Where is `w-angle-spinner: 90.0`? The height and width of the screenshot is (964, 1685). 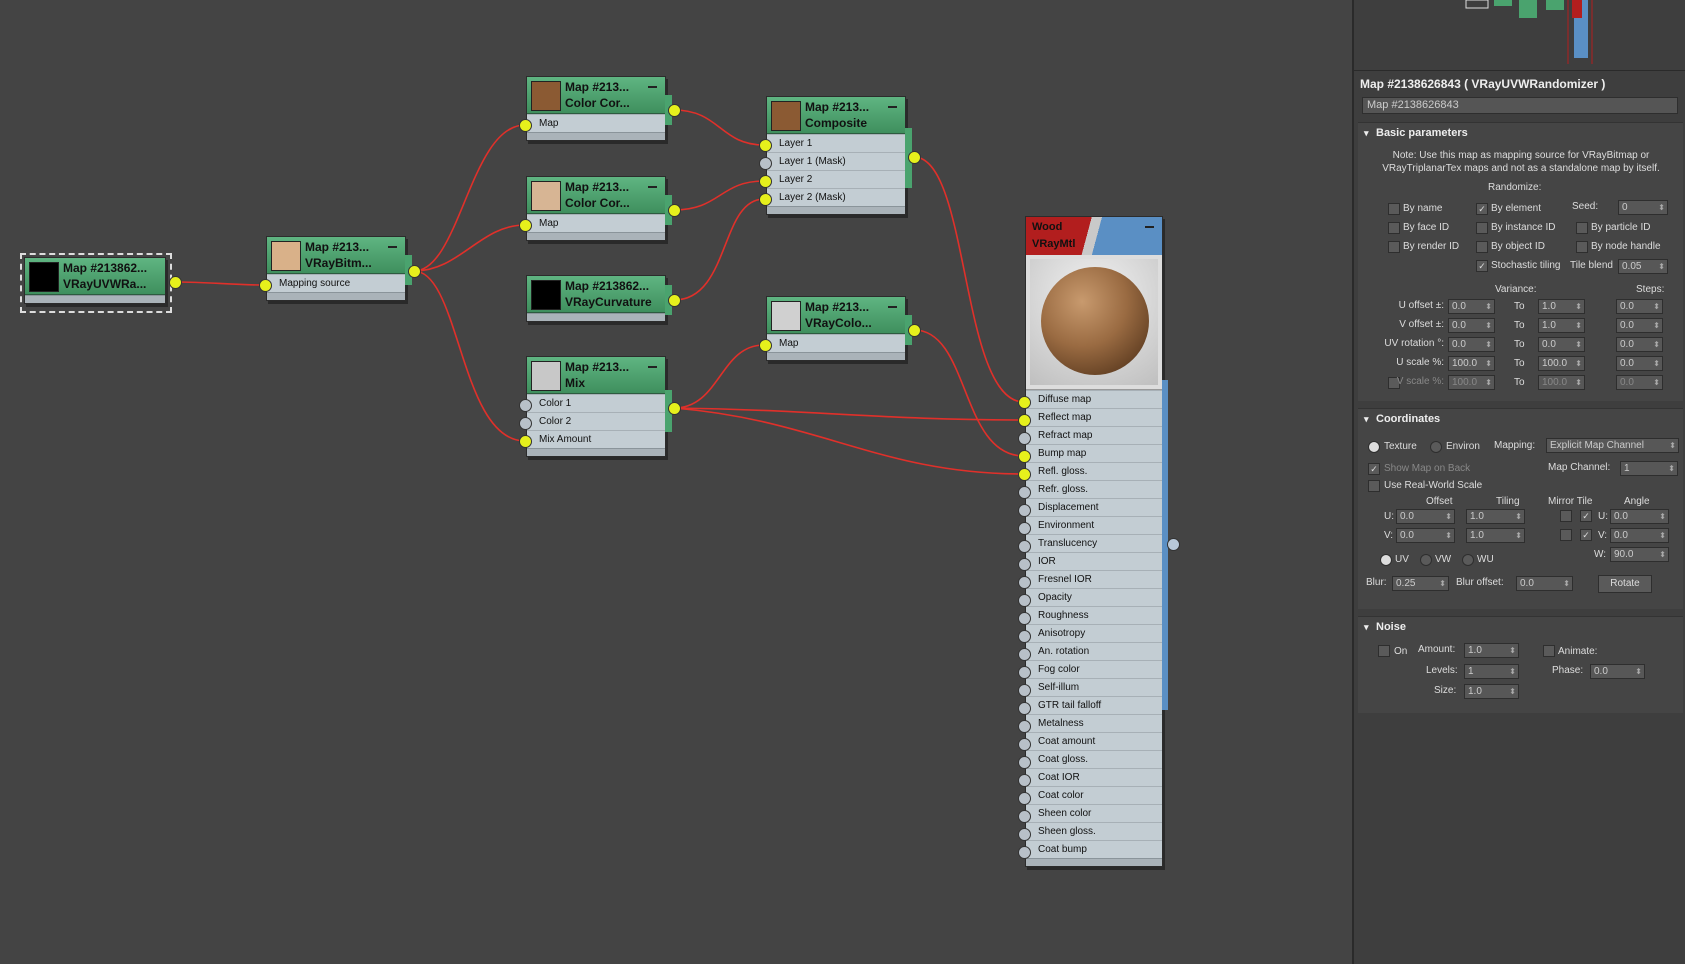 w-angle-spinner: 90.0 is located at coordinates (1639, 554).